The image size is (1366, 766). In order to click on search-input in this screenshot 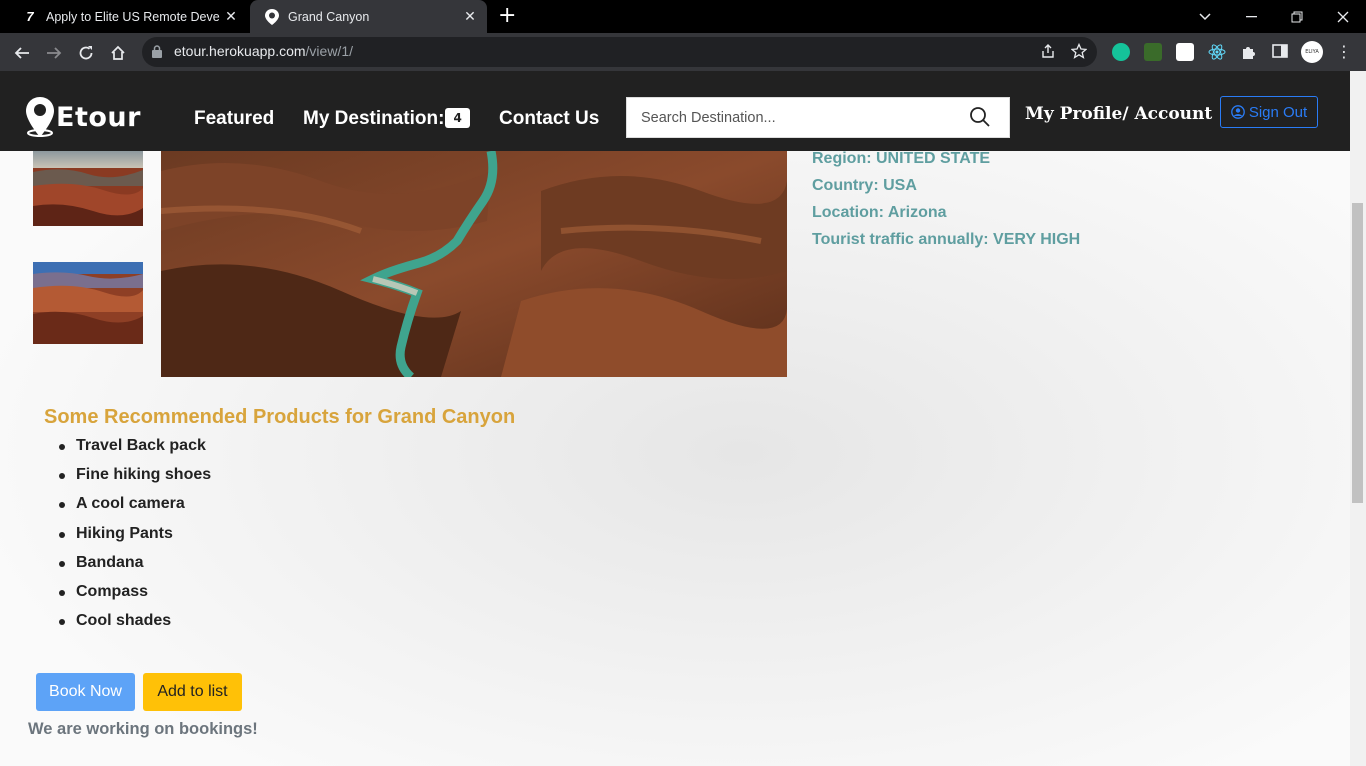, I will do `click(792, 117)`.